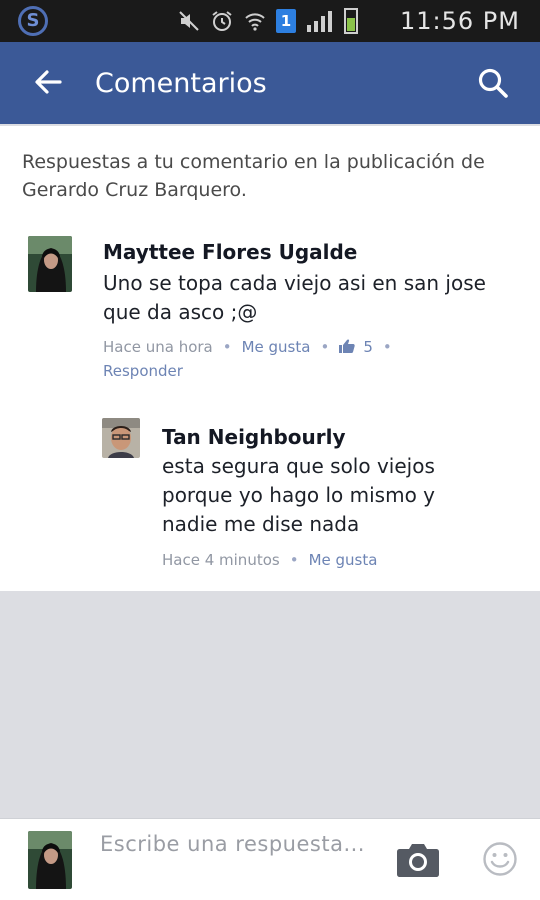  I want to click on reply-row: Responder, so click(143, 371).